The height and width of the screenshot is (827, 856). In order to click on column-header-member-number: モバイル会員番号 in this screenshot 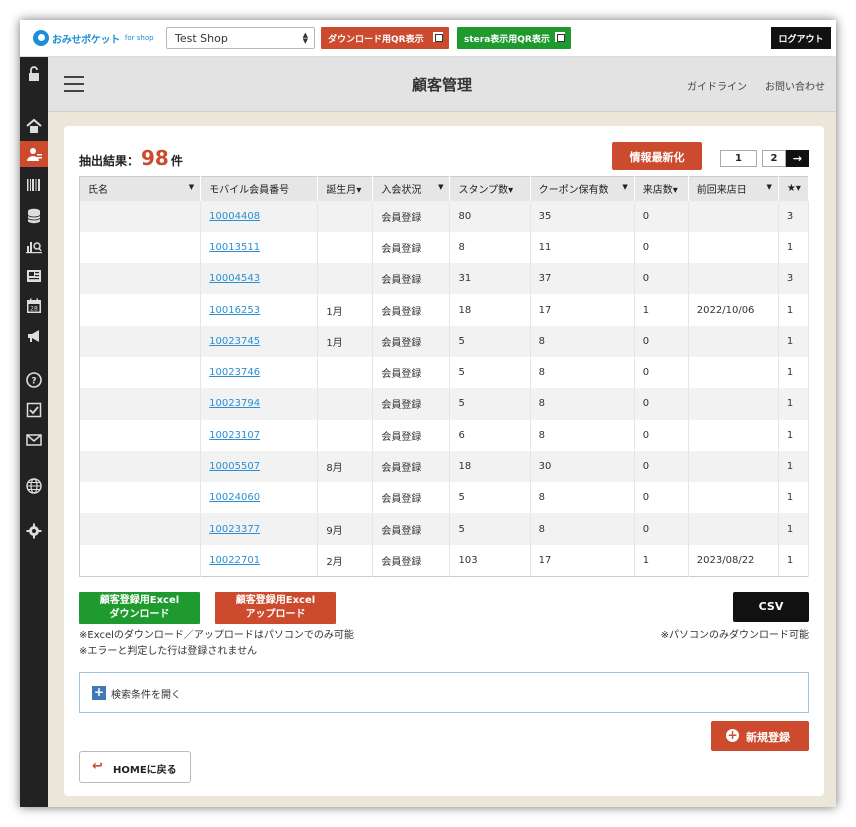, I will do `click(259, 188)`.